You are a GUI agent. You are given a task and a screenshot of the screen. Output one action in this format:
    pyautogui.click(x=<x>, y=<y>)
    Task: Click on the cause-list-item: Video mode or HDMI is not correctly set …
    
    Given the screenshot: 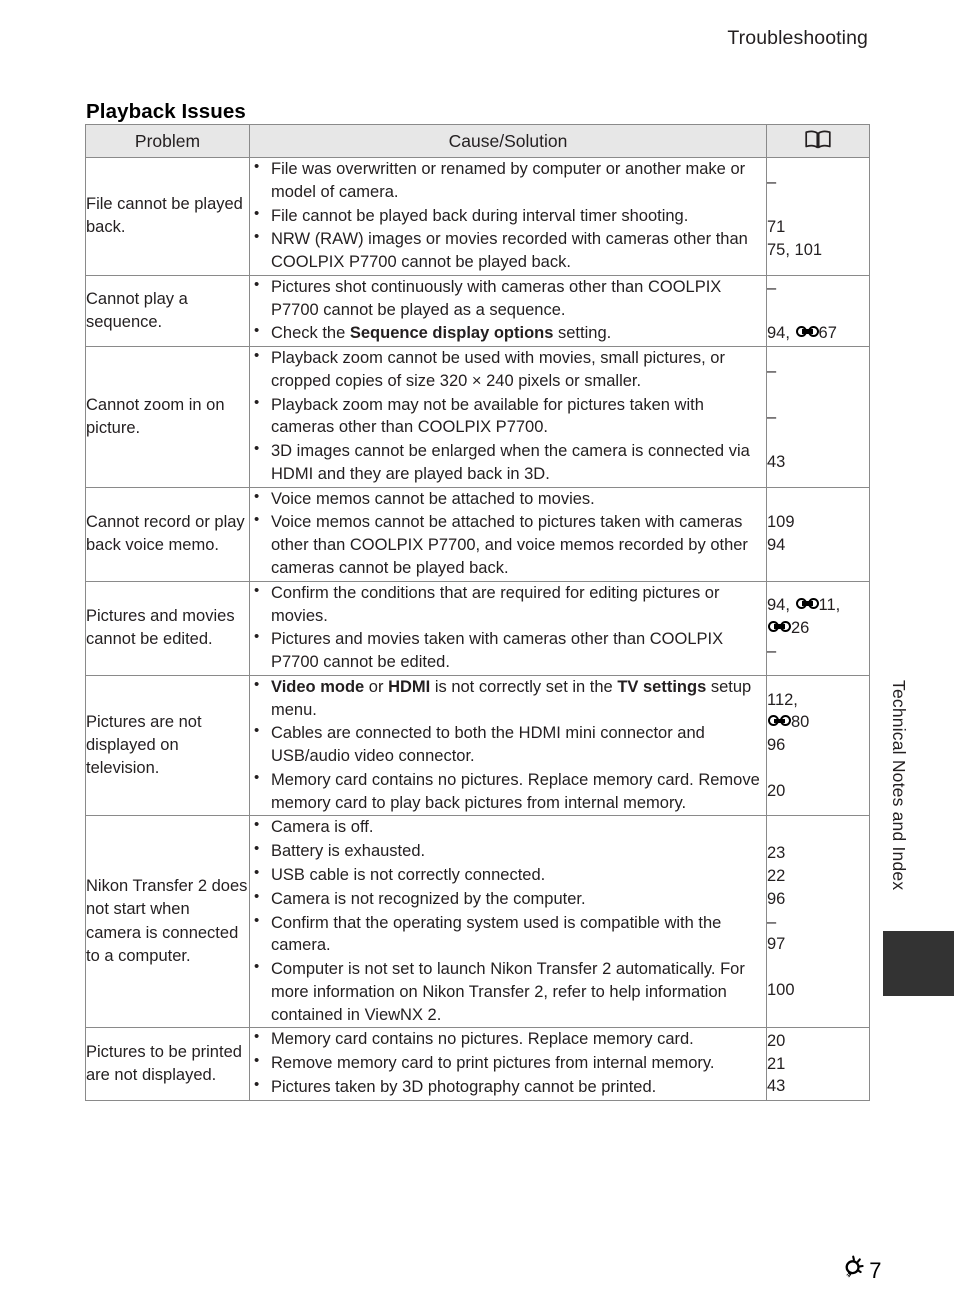 What is the action you would take?
    pyautogui.click(x=508, y=698)
    